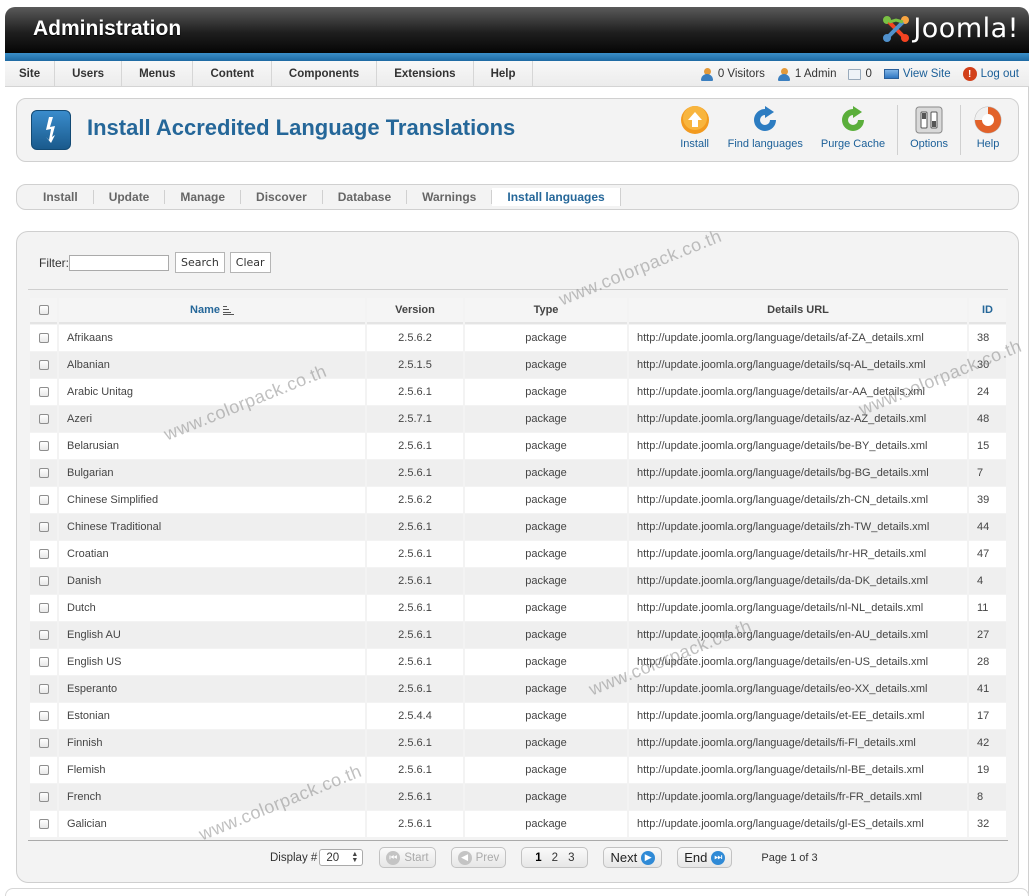 This screenshot has height=896, width=1034. What do you see at coordinates (987, 473) in the screenshot?
I see `language-id: 7` at bounding box center [987, 473].